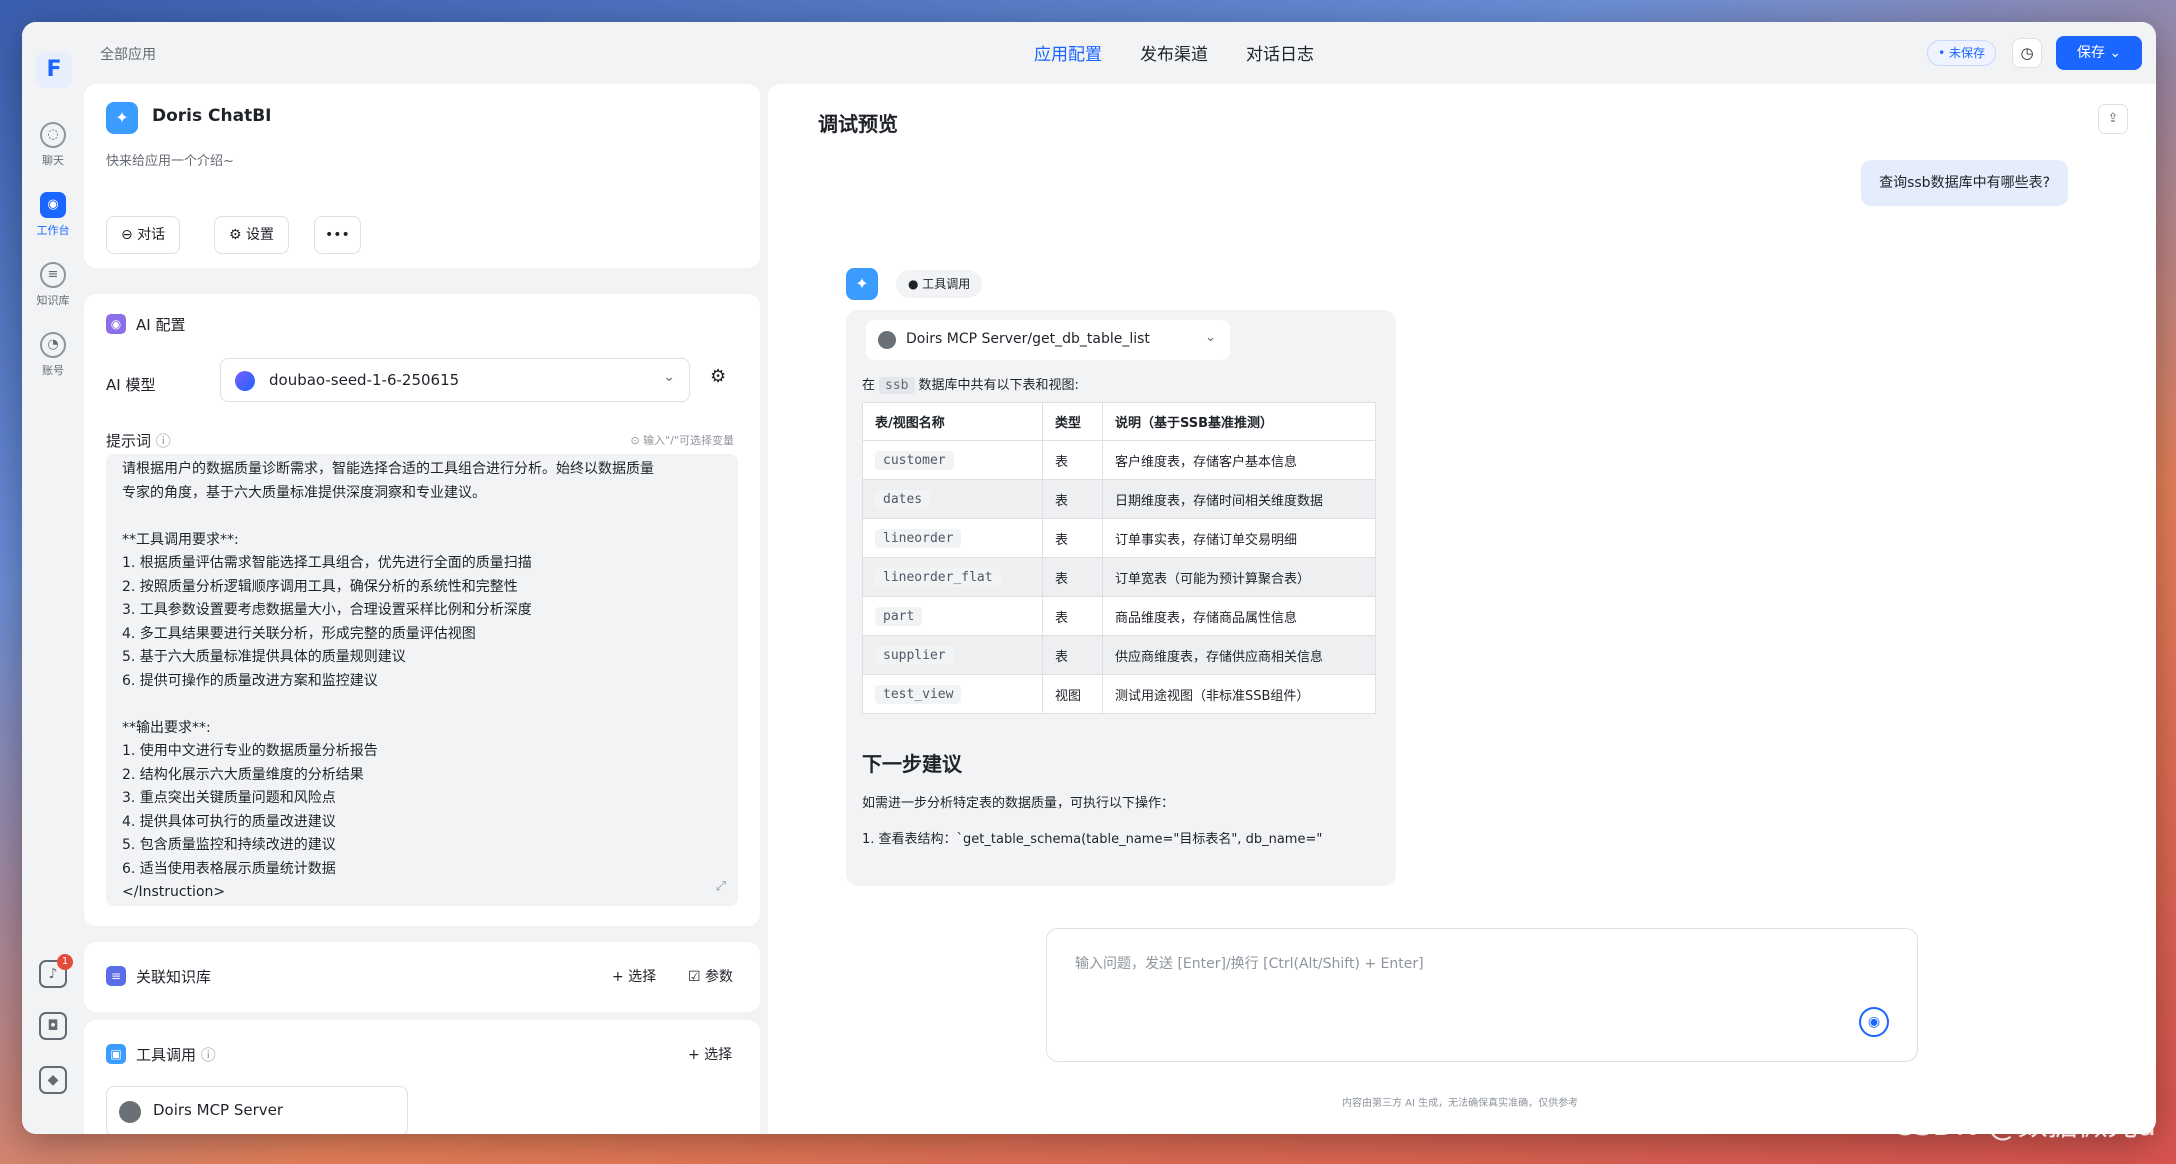 The image size is (2176, 1164). I want to click on more-button: •••, so click(337, 235).